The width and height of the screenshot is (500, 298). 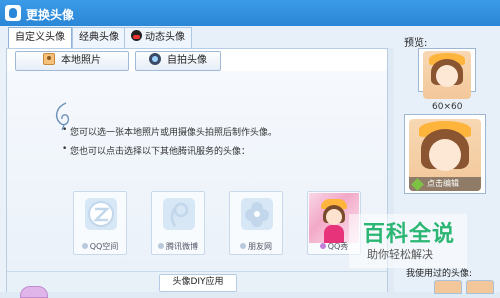 I want to click on preview-size-label: 60×60, so click(x=447, y=107).